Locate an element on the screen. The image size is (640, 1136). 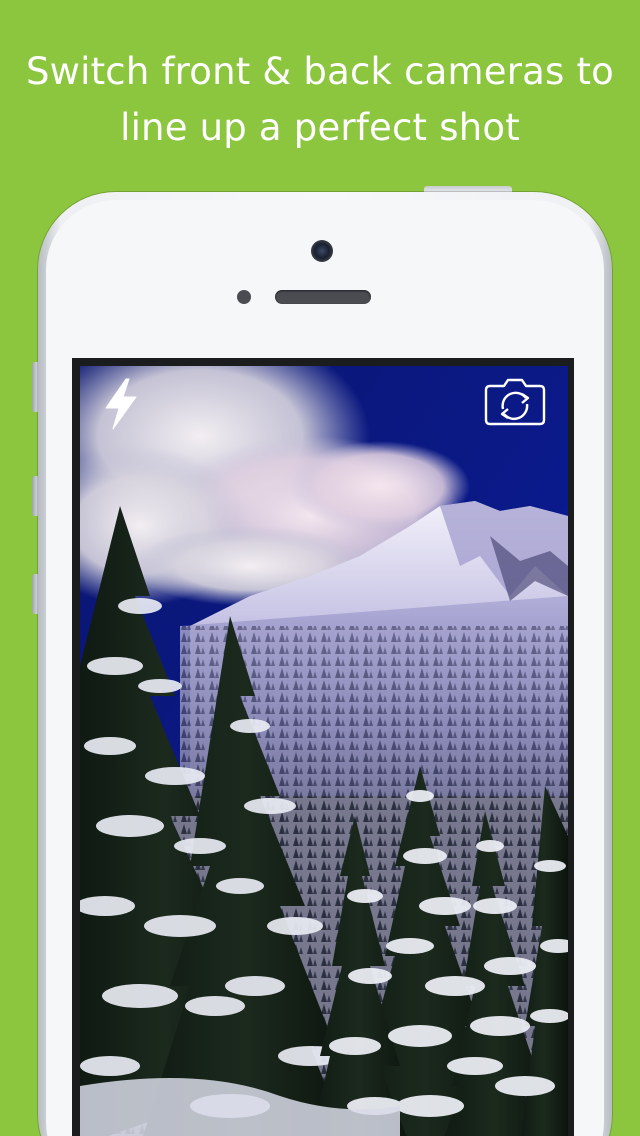
headline-line-2: line up a perfect shot is located at coordinates (320, 127).